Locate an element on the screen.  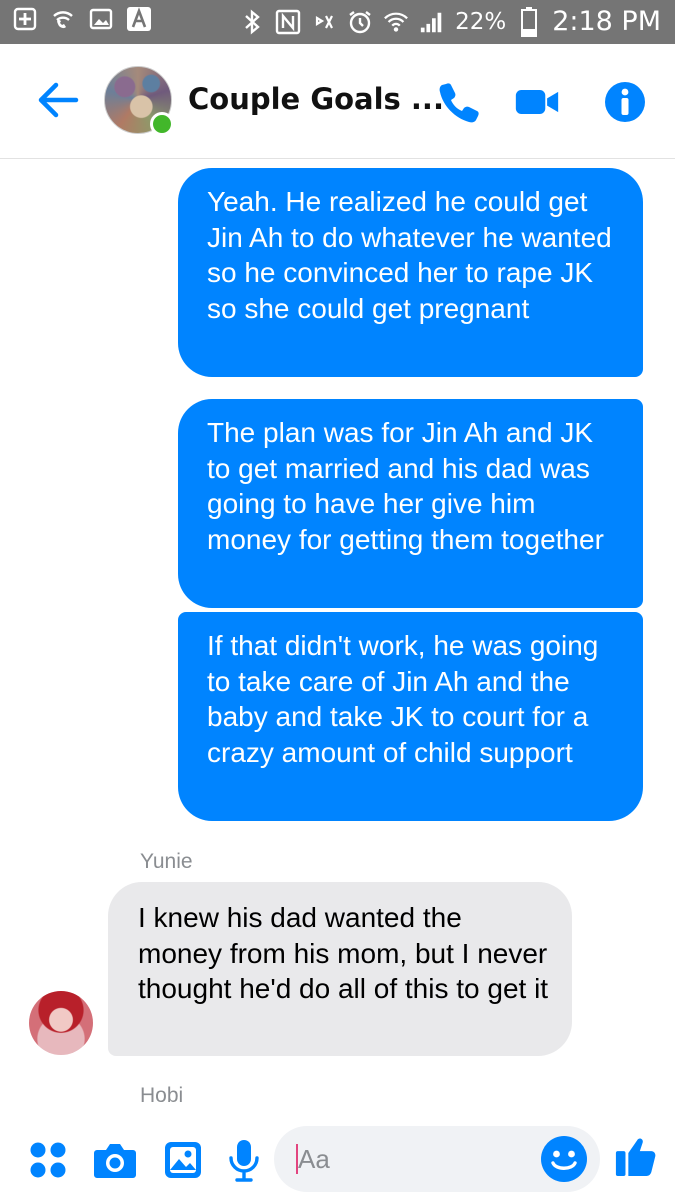
mute-icon is located at coordinates (324, 22).